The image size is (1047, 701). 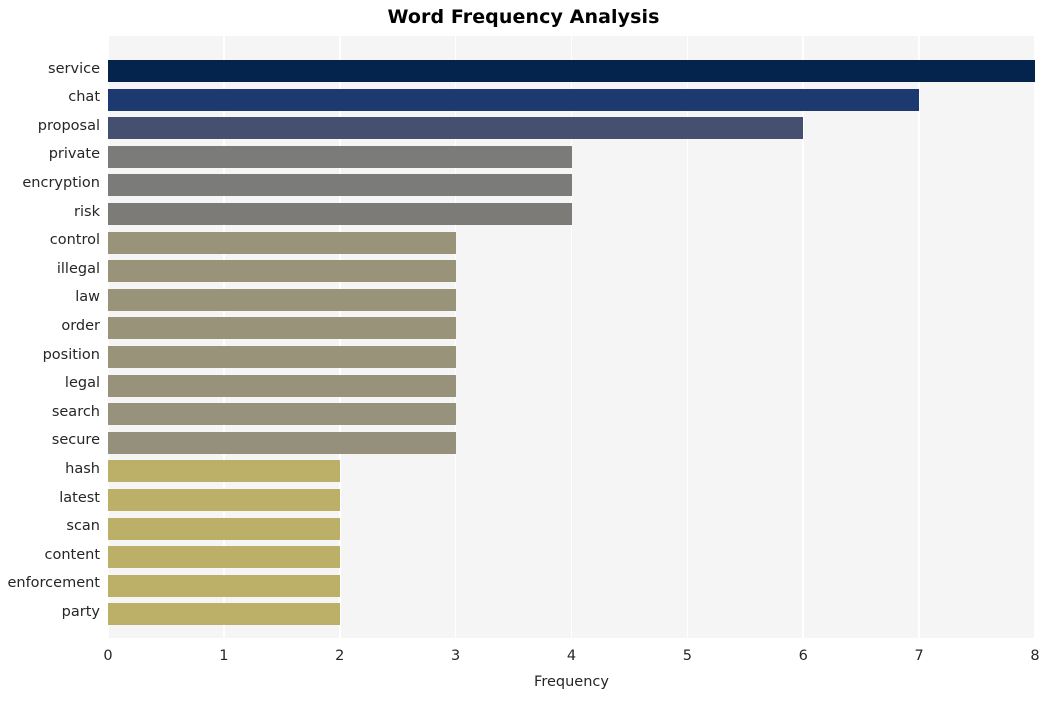 I want to click on y-tick-control: control, so click(x=74, y=240).